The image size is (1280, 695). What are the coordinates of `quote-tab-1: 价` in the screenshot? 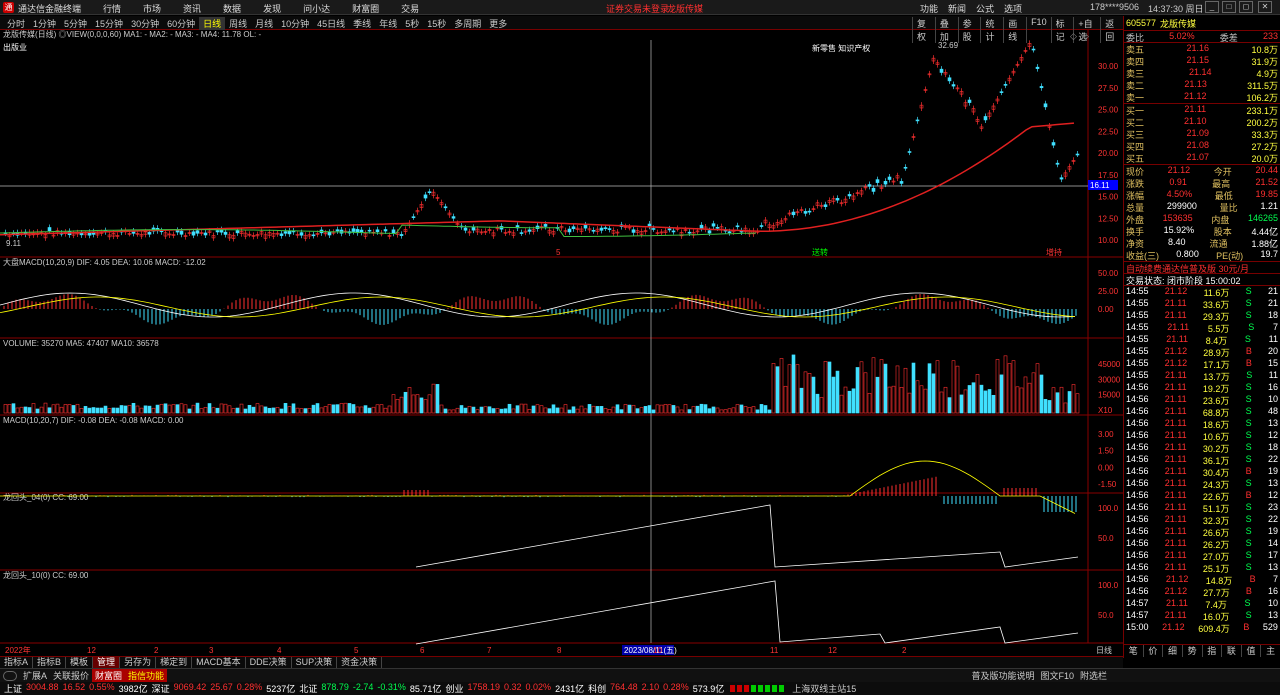 It's located at (1154, 651).